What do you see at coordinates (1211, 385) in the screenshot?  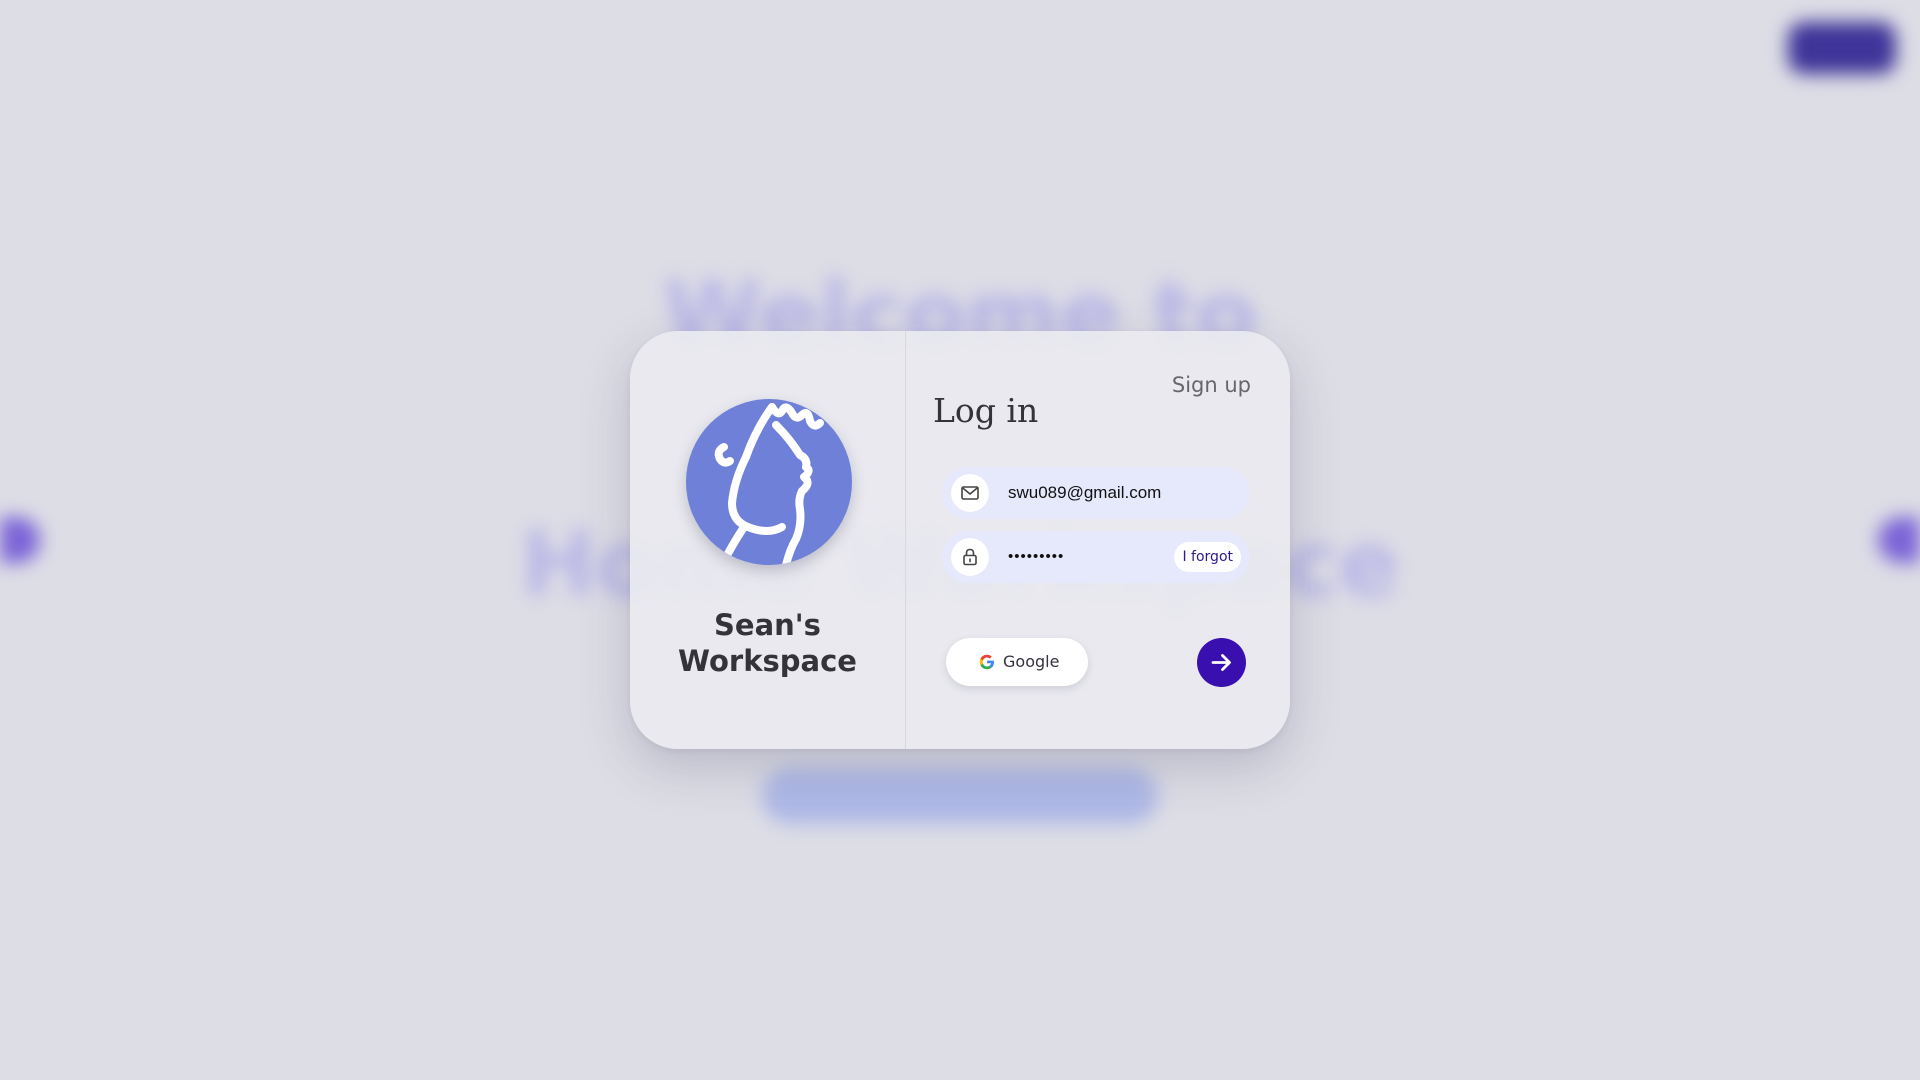 I see `signup-link: Sign up` at bounding box center [1211, 385].